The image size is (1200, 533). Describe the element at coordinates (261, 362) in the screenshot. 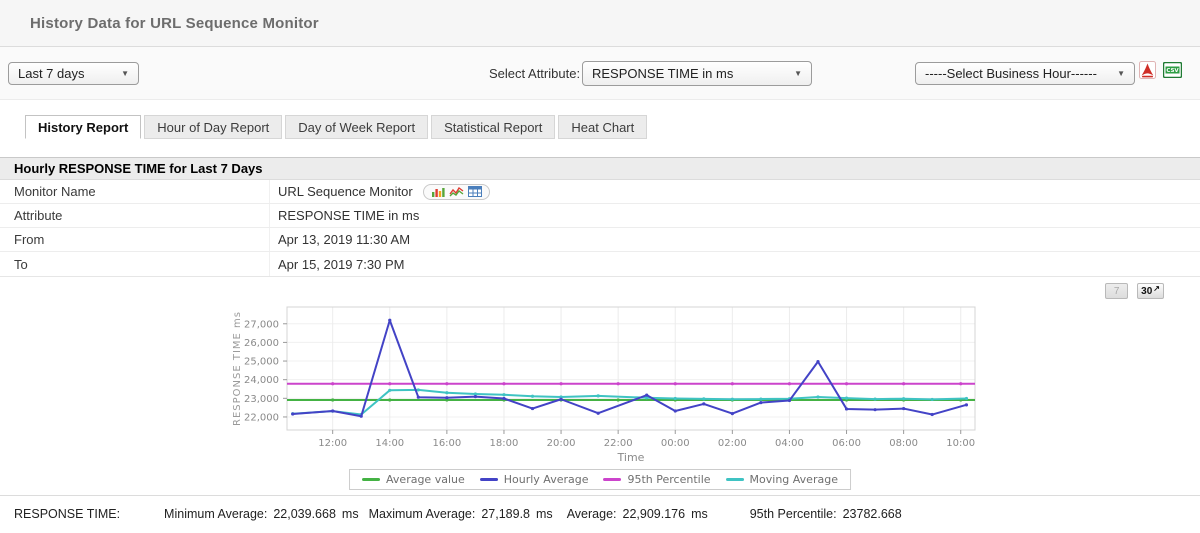

I see `svg-text: 25,000` at that location.